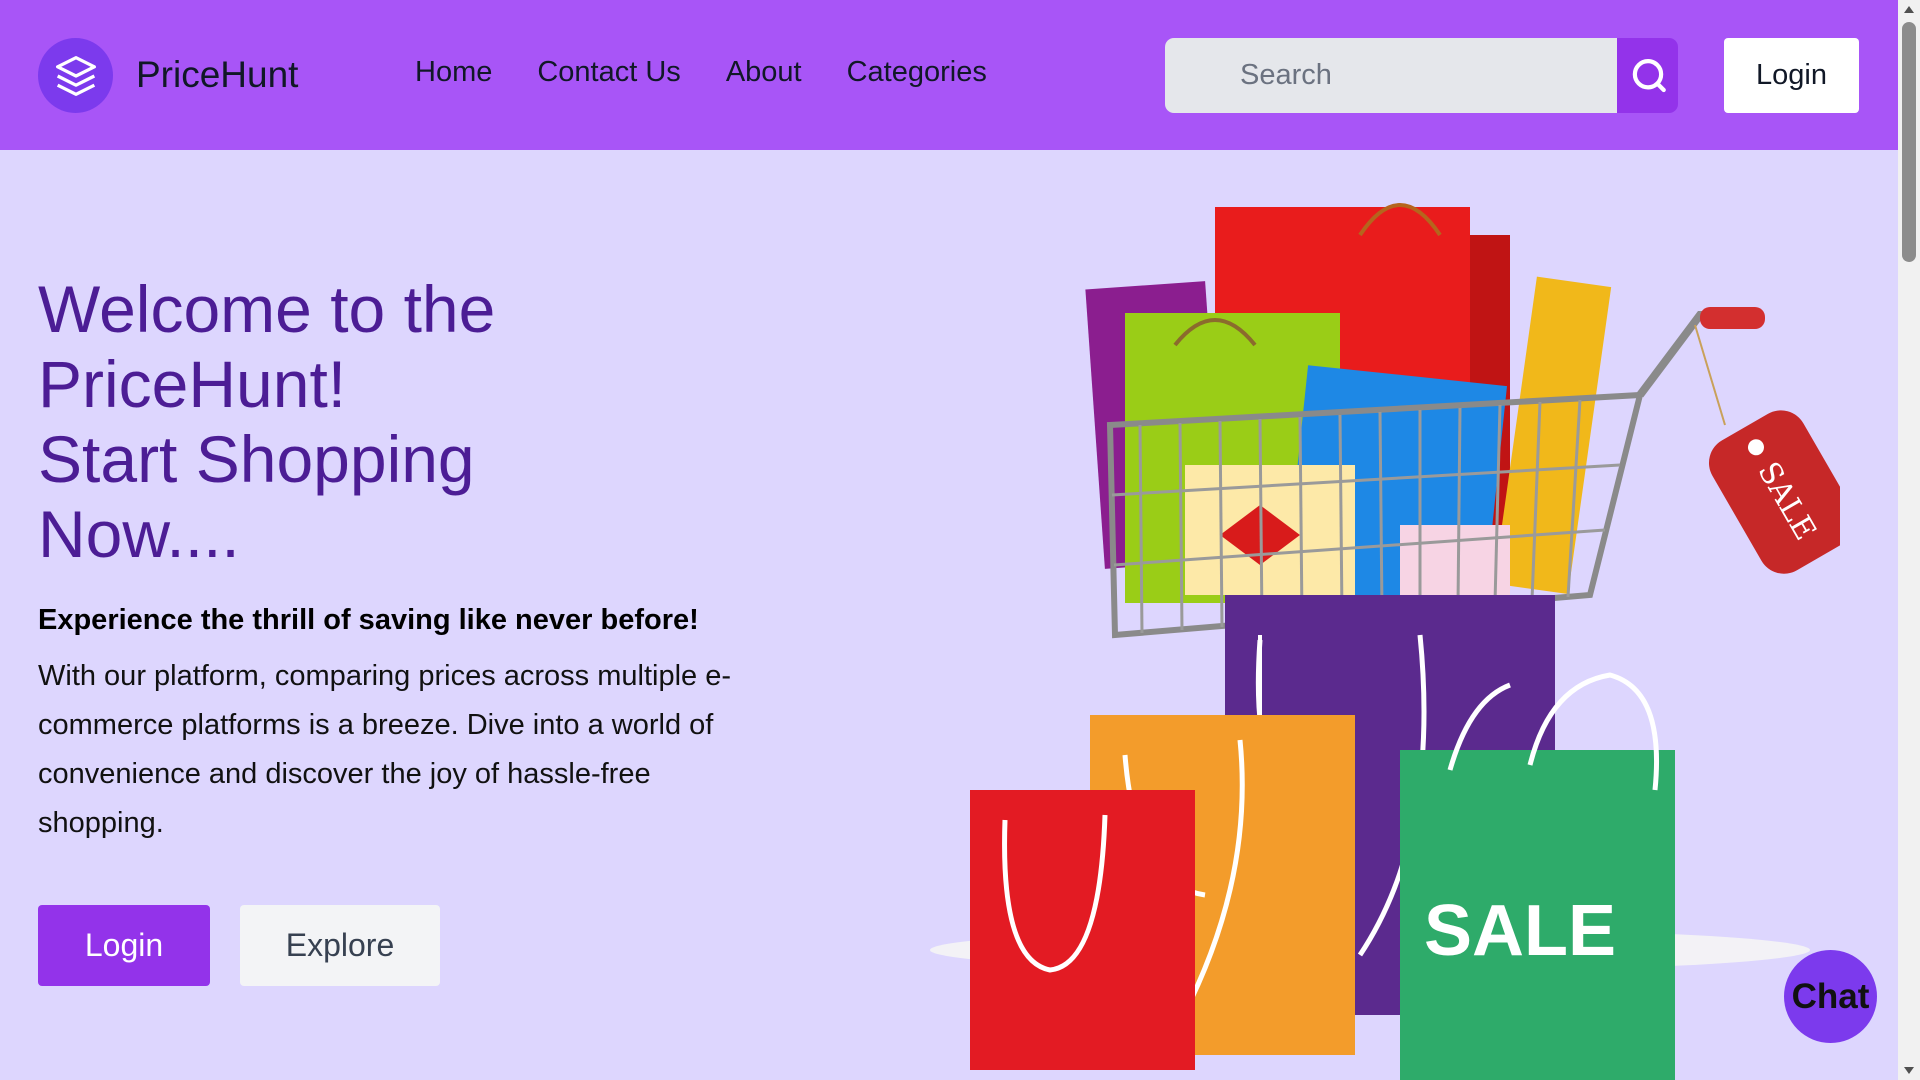 The height and width of the screenshot is (1080, 1920). I want to click on logo, so click(75, 75).